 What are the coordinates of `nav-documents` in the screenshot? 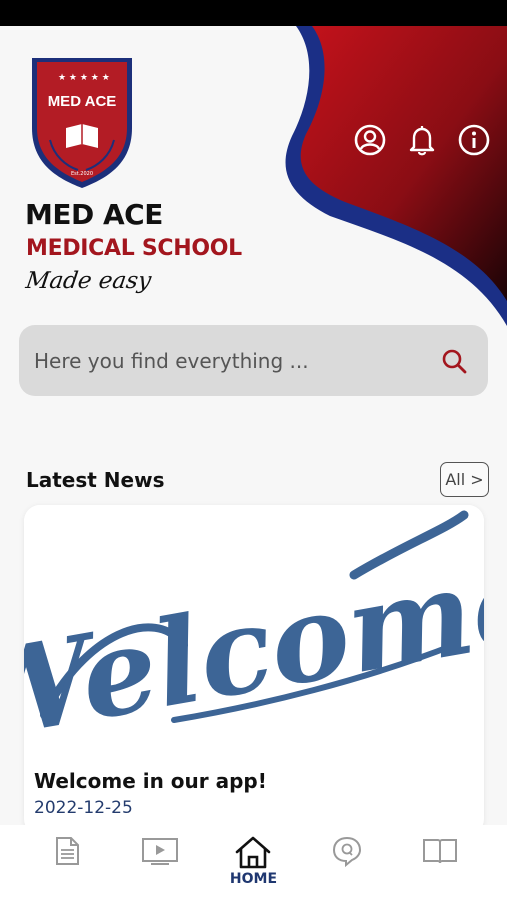 It's located at (67, 851).